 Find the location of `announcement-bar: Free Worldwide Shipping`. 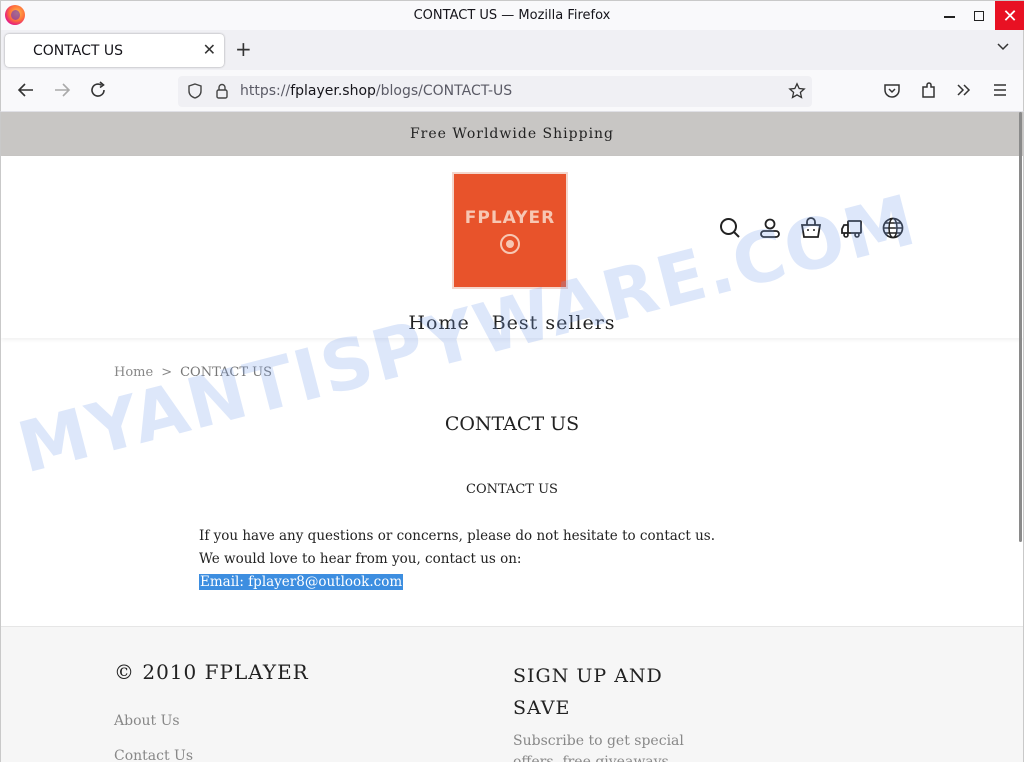

announcement-bar: Free Worldwide Shipping is located at coordinates (512, 134).